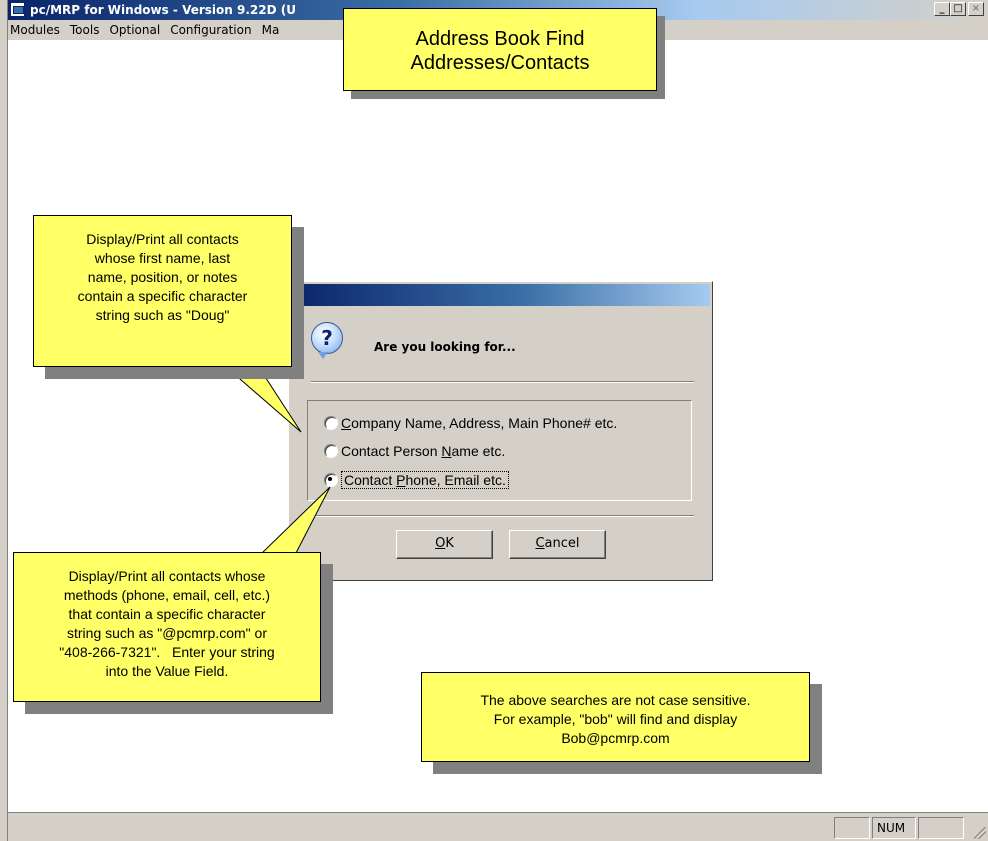  Describe the element at coordinates (331, 451) in the screenshot. I see `radio-contact-person-icon` at that location.